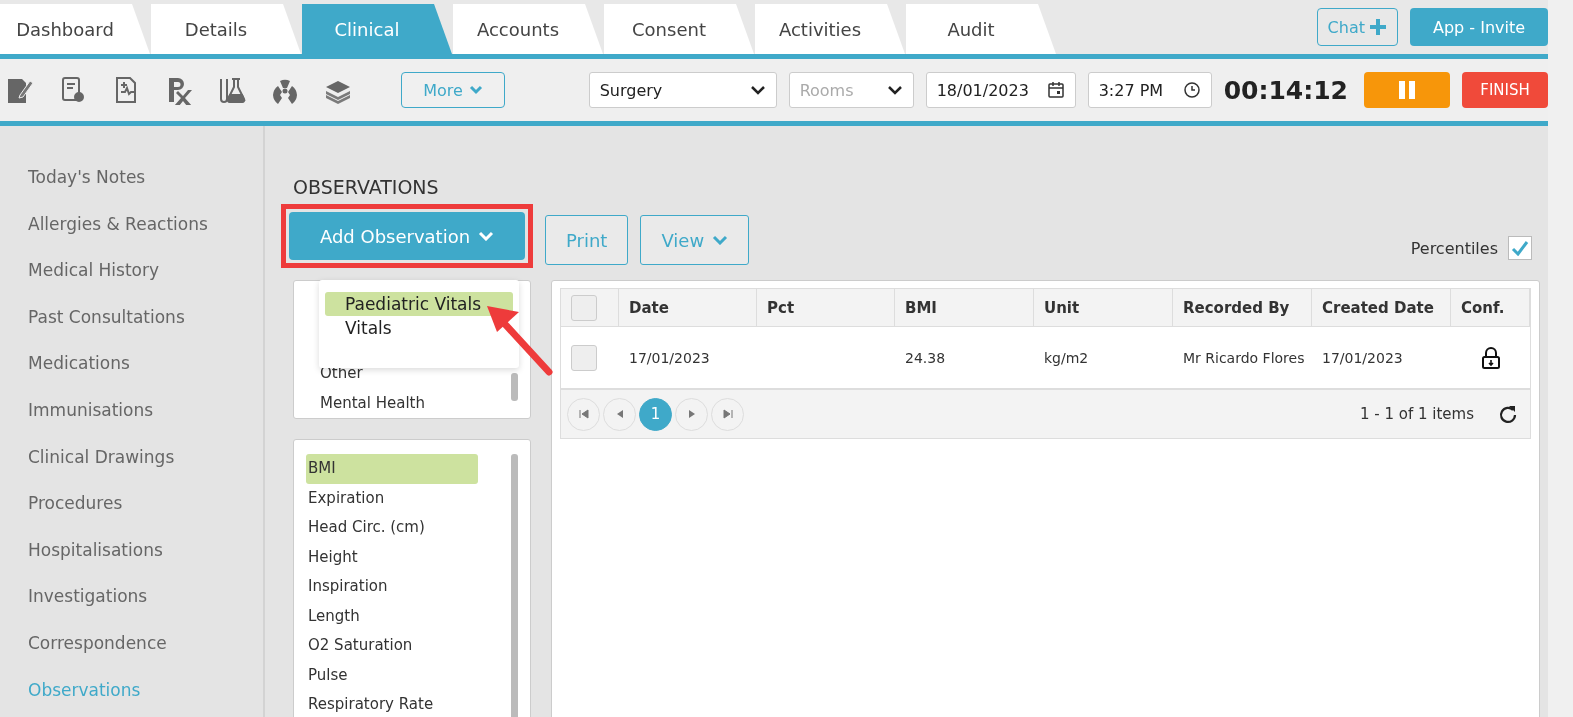 Image resolution: width=1573 pixels, height=717 pixels. I want to click on sidebar-item: Correspondence, so click(131, 643).